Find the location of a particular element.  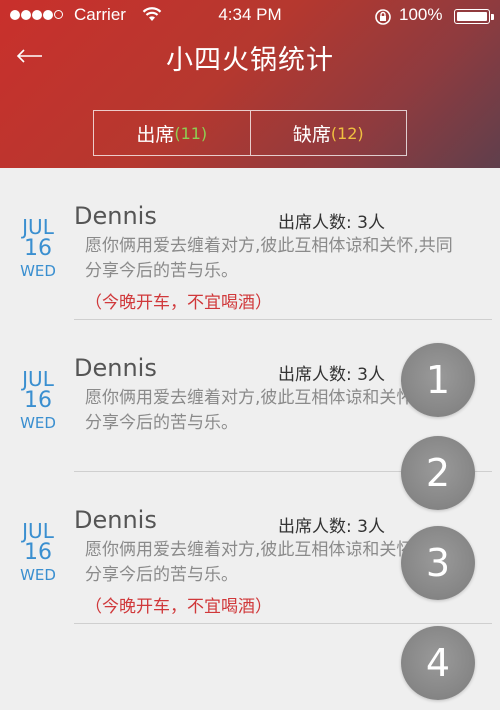

floating-button-4: 4 is located at coordinates (438, 663).